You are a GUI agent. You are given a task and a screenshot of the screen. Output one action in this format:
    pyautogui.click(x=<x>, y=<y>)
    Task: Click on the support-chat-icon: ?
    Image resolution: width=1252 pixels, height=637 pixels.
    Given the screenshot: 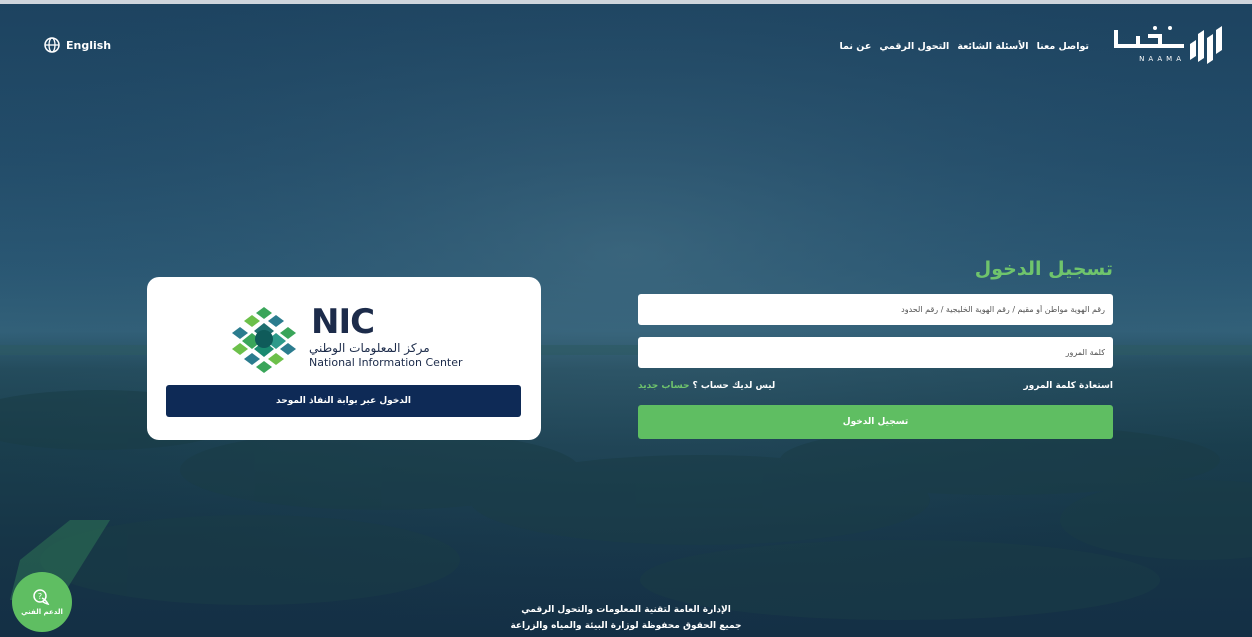 What is the action you would take?
    pyautogui.click(x=41, y=597)
    